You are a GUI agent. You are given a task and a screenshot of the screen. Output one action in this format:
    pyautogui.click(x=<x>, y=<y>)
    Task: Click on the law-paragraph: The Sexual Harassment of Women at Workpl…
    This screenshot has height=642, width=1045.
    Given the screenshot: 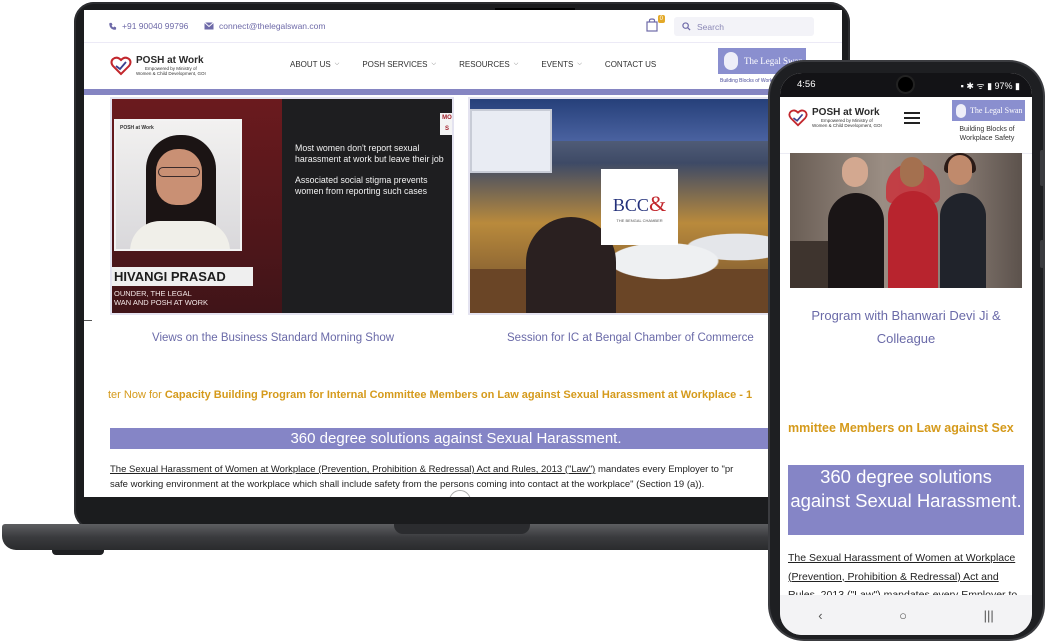 What is the action you would take?
    pyautogui.click(x=476, y=477)
    